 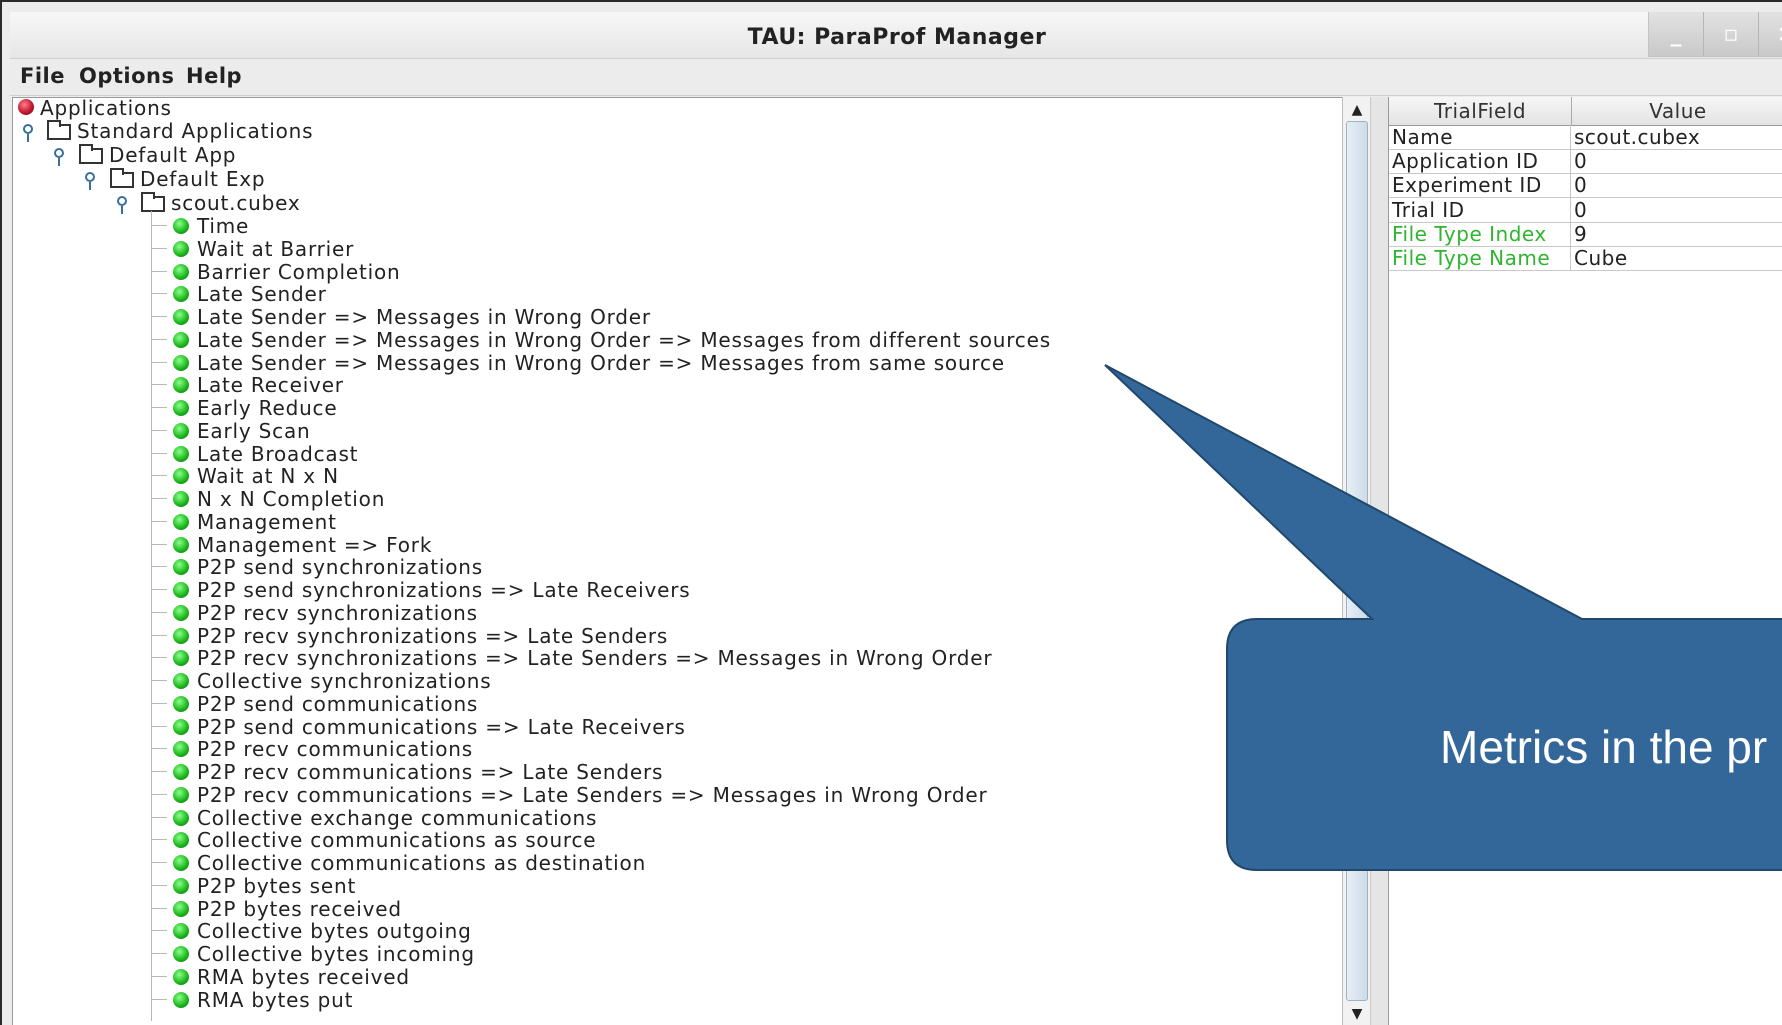 I want to click on value-cell: scout.cubex, so click(x=1676, y=137).